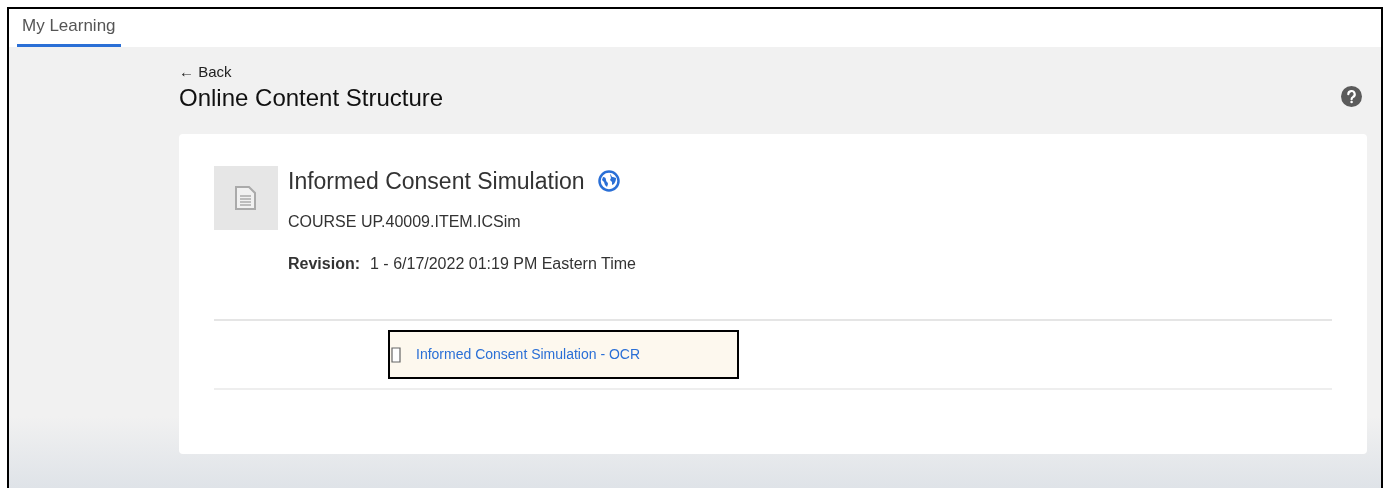 The height and width of the screenshot is (488, 1388). What do you see at coordinates (436, 181) in the screenshot?
I see `course-title: Informed Consent Simulation` at bounding box center [436, 181].